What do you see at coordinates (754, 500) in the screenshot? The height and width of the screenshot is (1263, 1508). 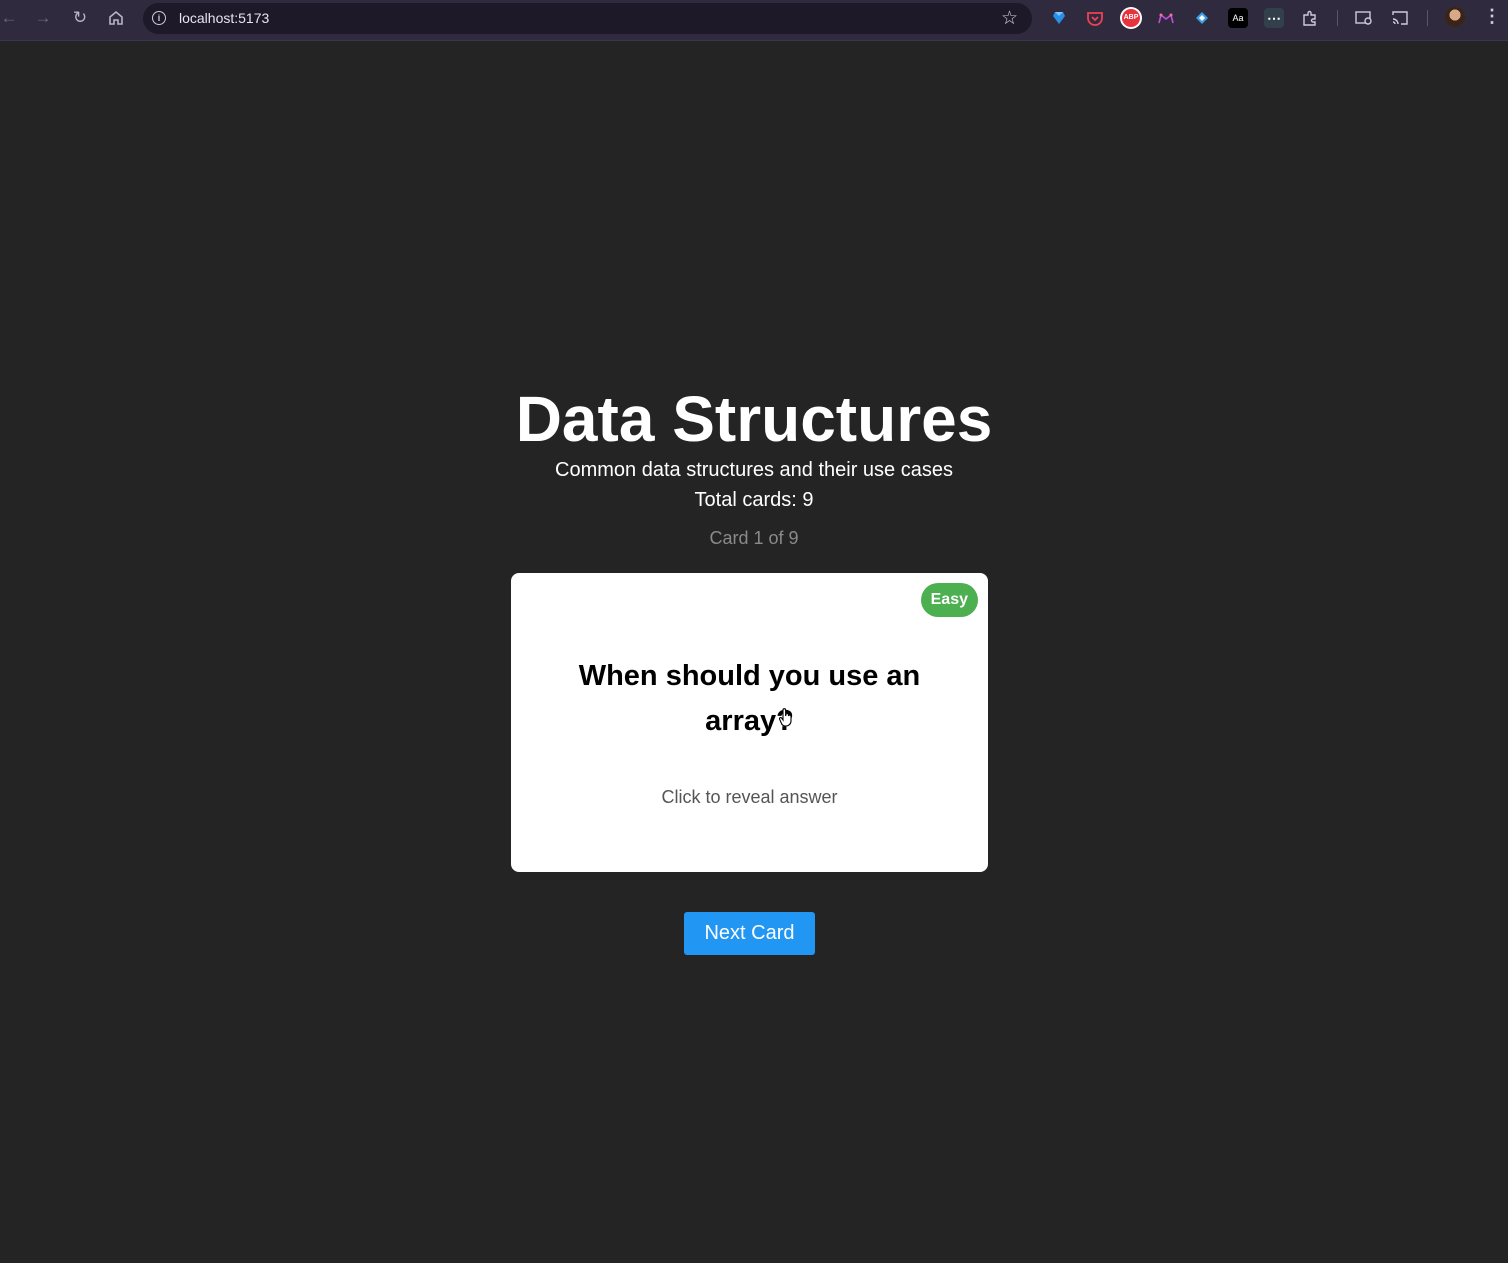 I see `total-cards-count: Total cards: 9` at bounding box center [754, 500].